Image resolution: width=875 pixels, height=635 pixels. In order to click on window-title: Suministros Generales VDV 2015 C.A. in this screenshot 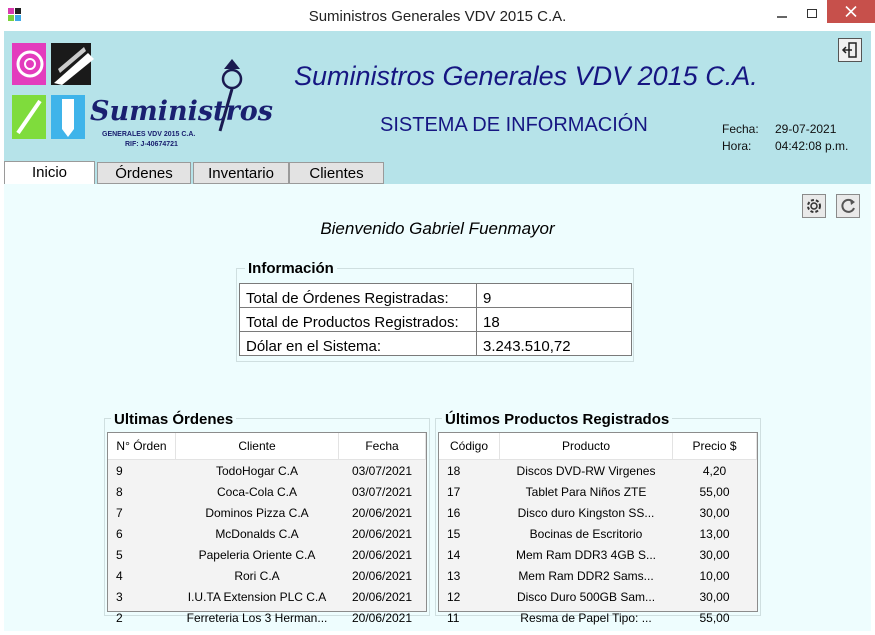, I will do `click(437, 16)`.